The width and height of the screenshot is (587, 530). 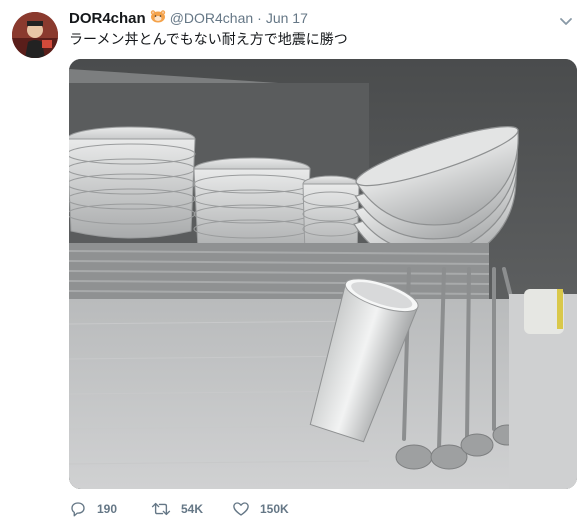 I want to click on retweet-button: 54K, so click(x=191, y=509).